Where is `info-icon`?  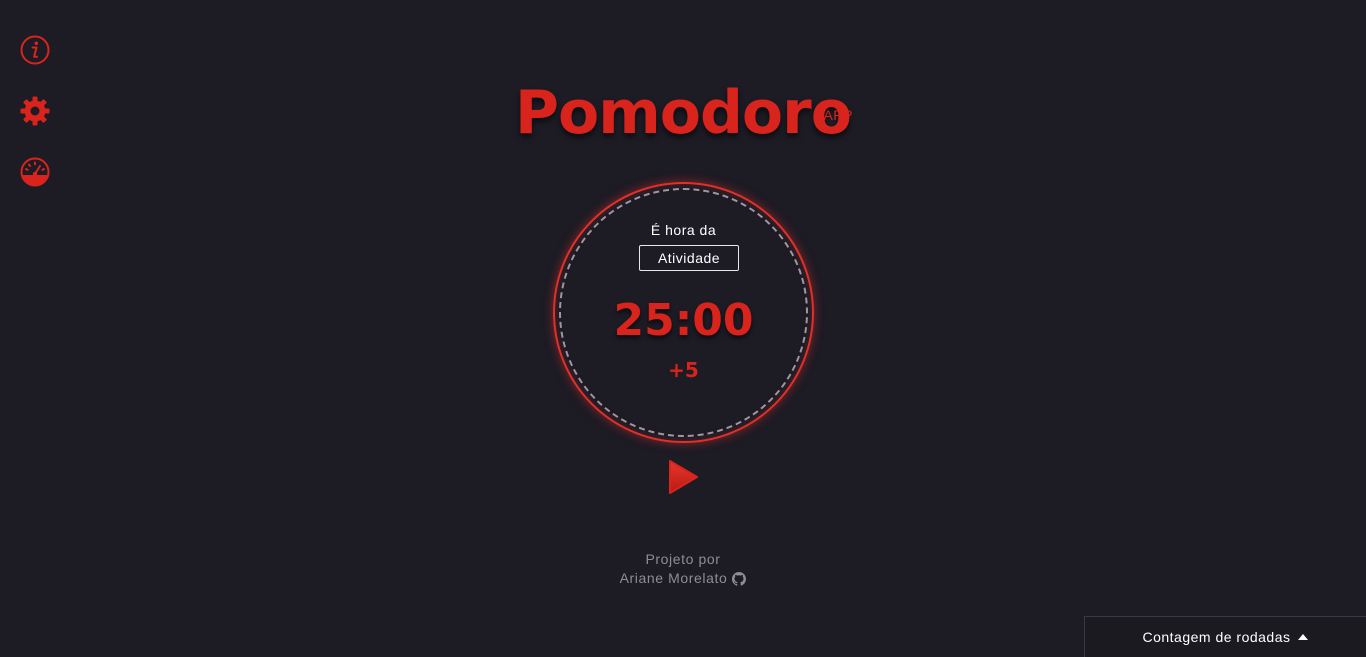 info-icon is located at coordinates (35, 50).